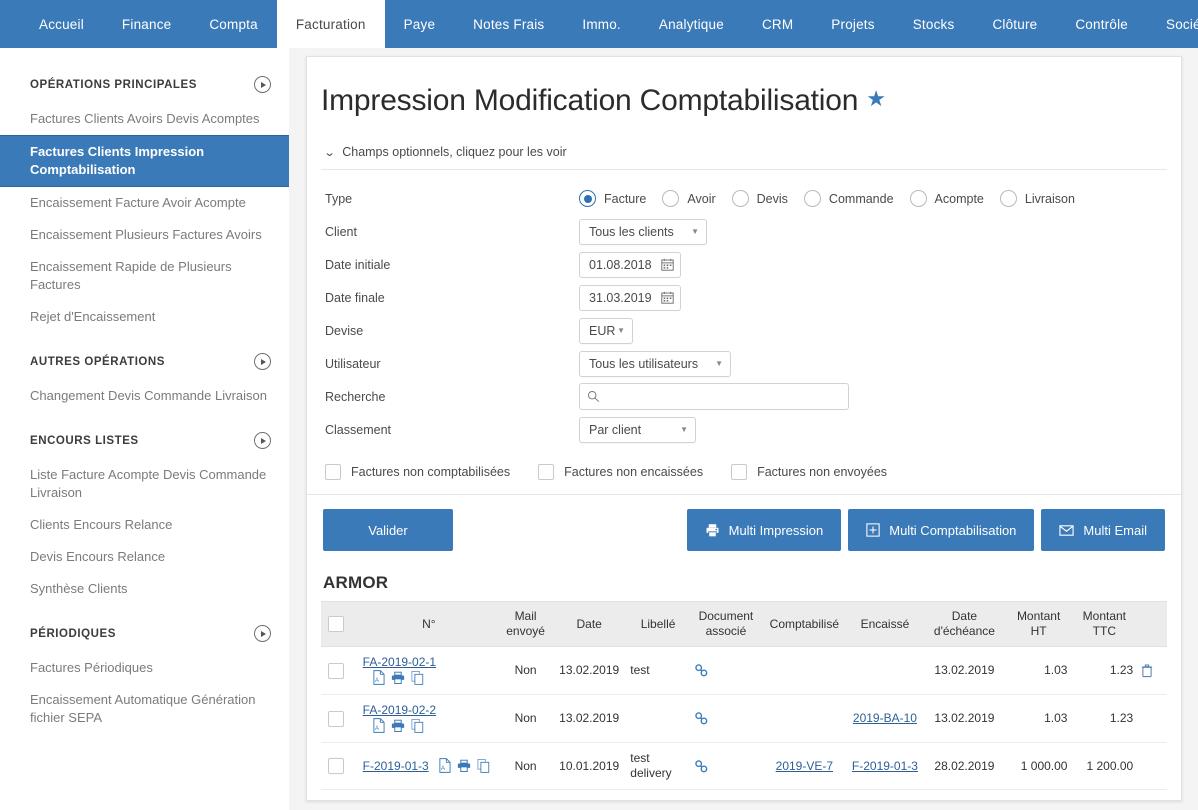 The image size is (1198, 810). What do you see at coordinates (144, 235) in the screenshot?
I see `sidebar-item: Encaissement Plusieurs Factures Avoirs` at bounding box center [144, 235].